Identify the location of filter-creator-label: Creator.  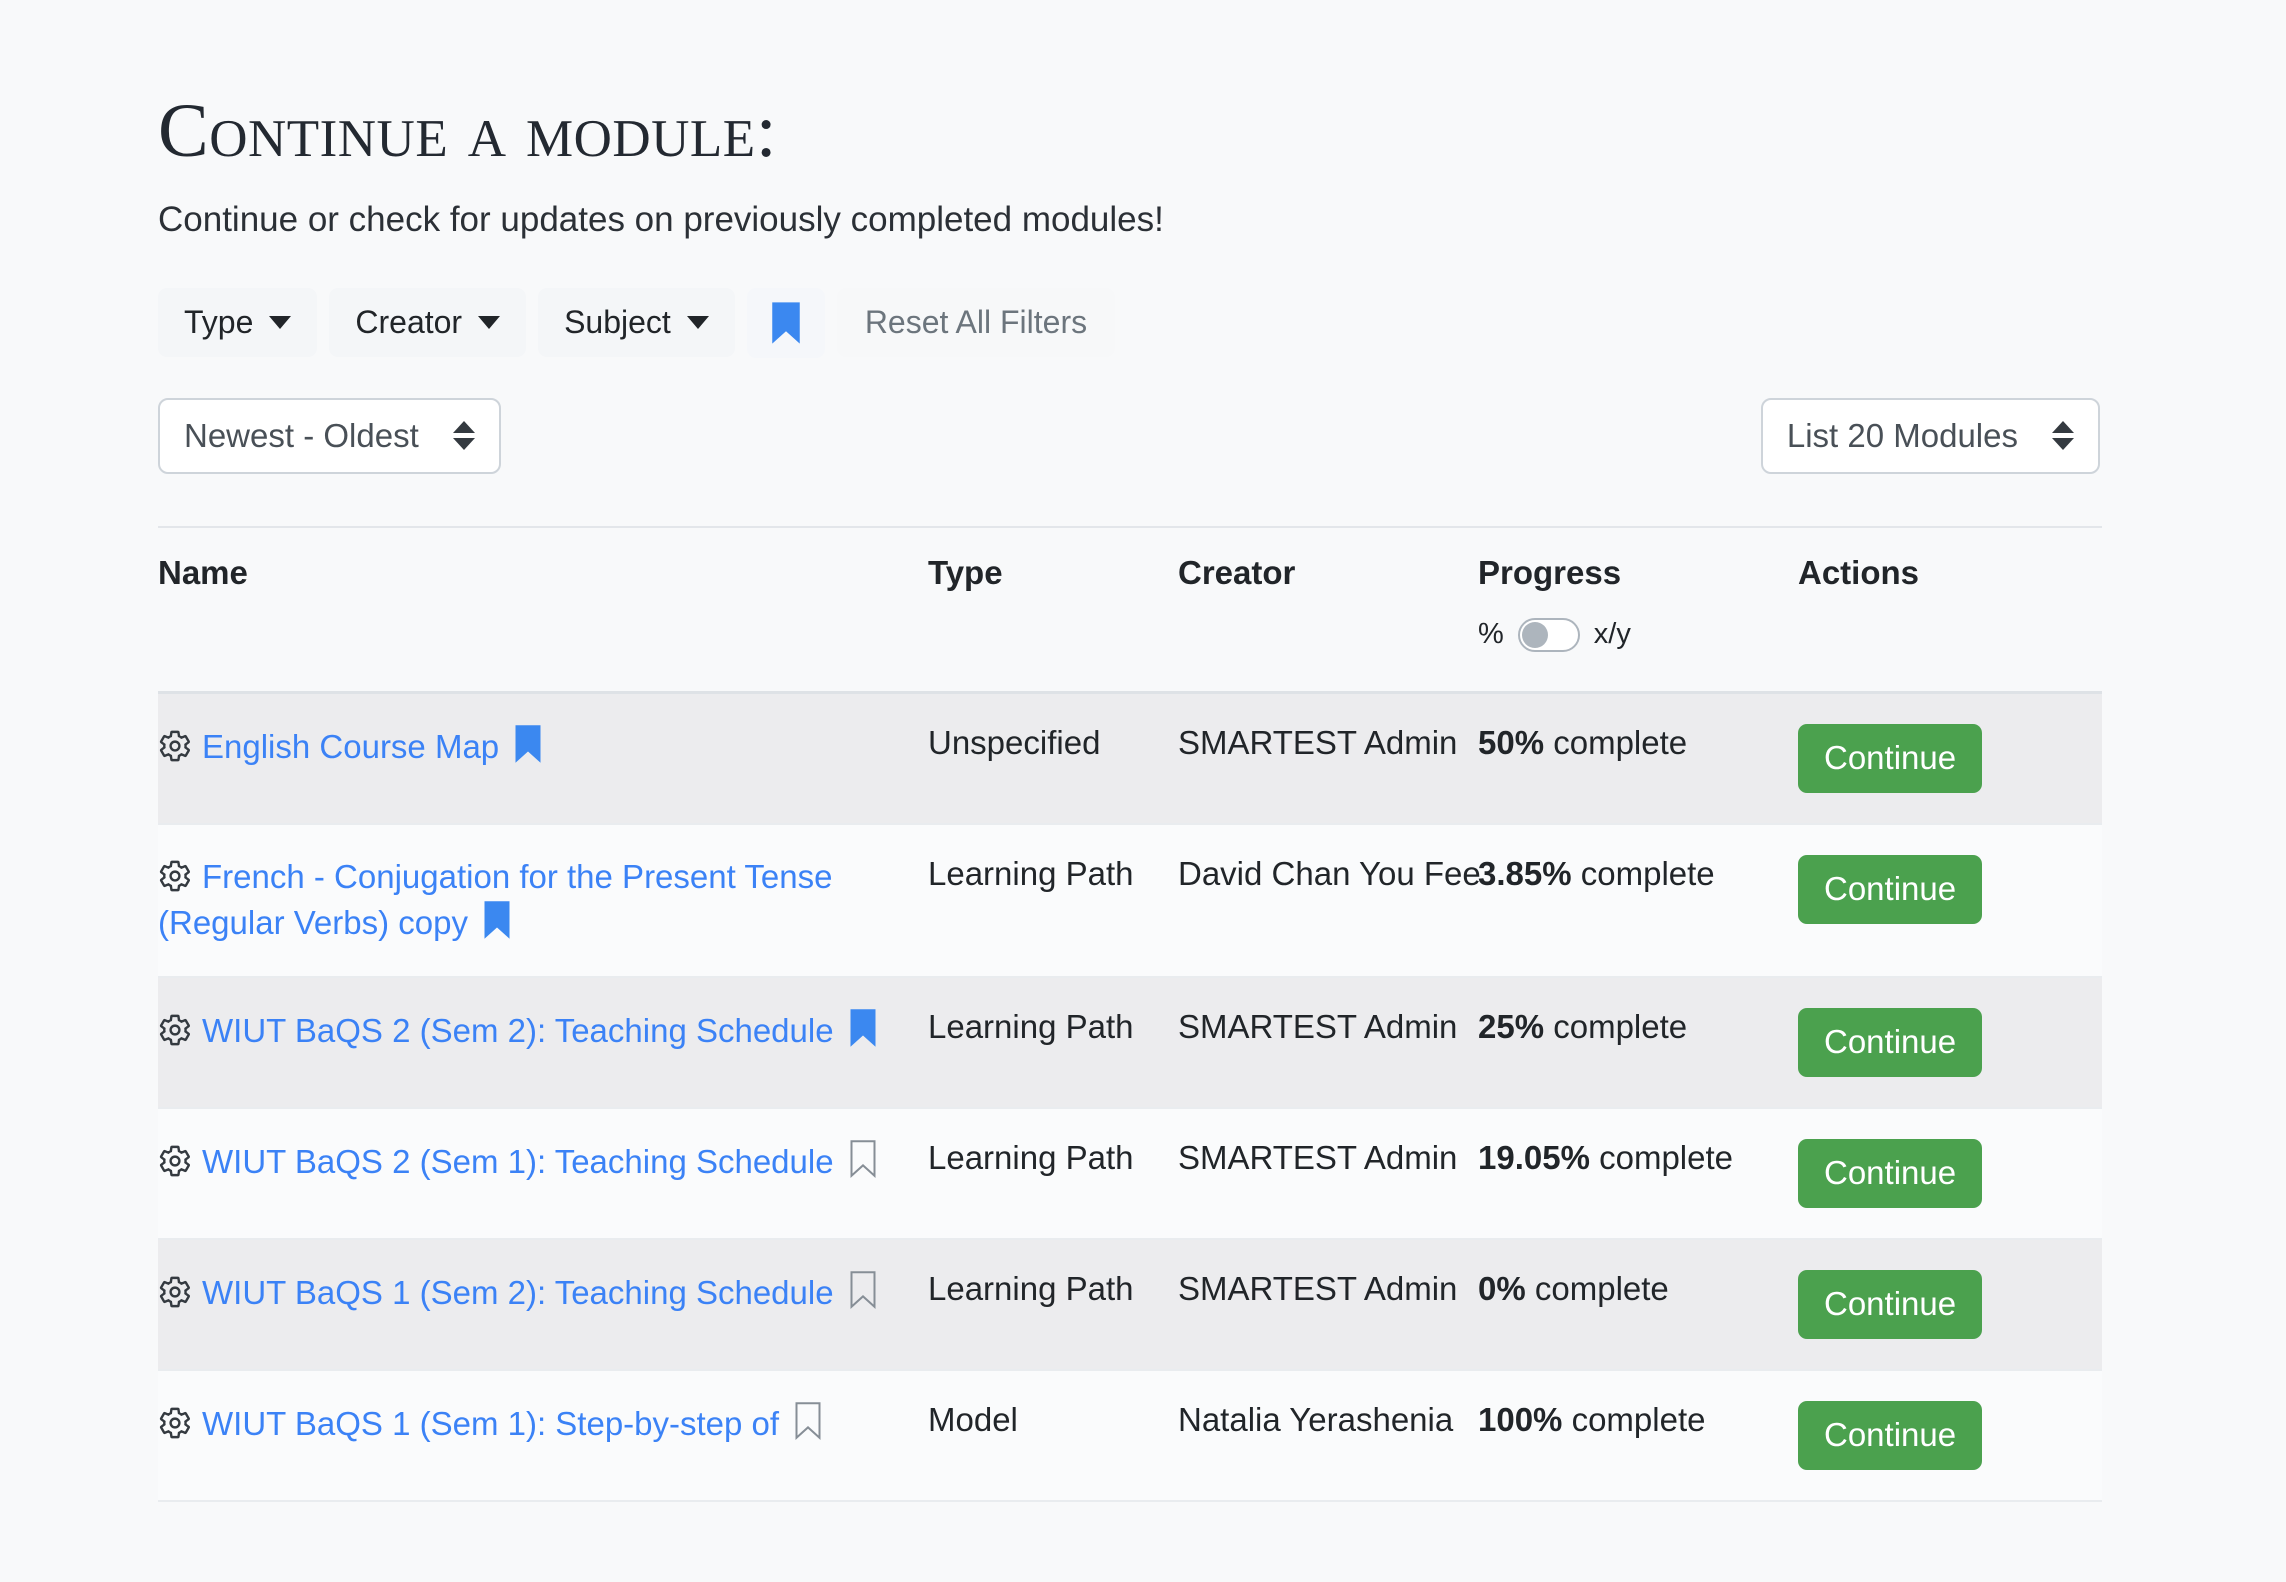
(409, 322).